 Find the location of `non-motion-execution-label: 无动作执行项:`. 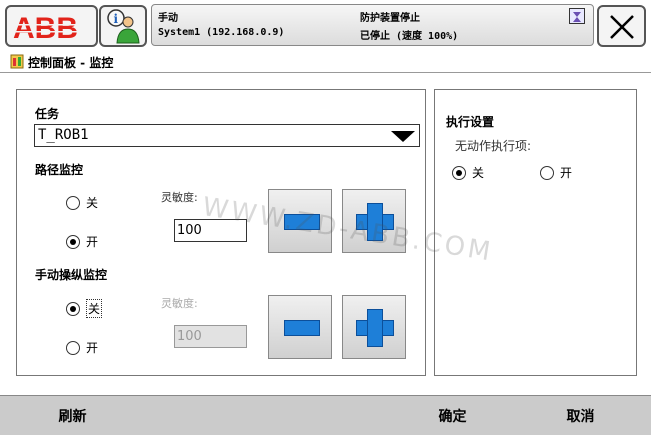

non-motion-execution-label: 无动作执行项: is located at coordinates (493, 146).